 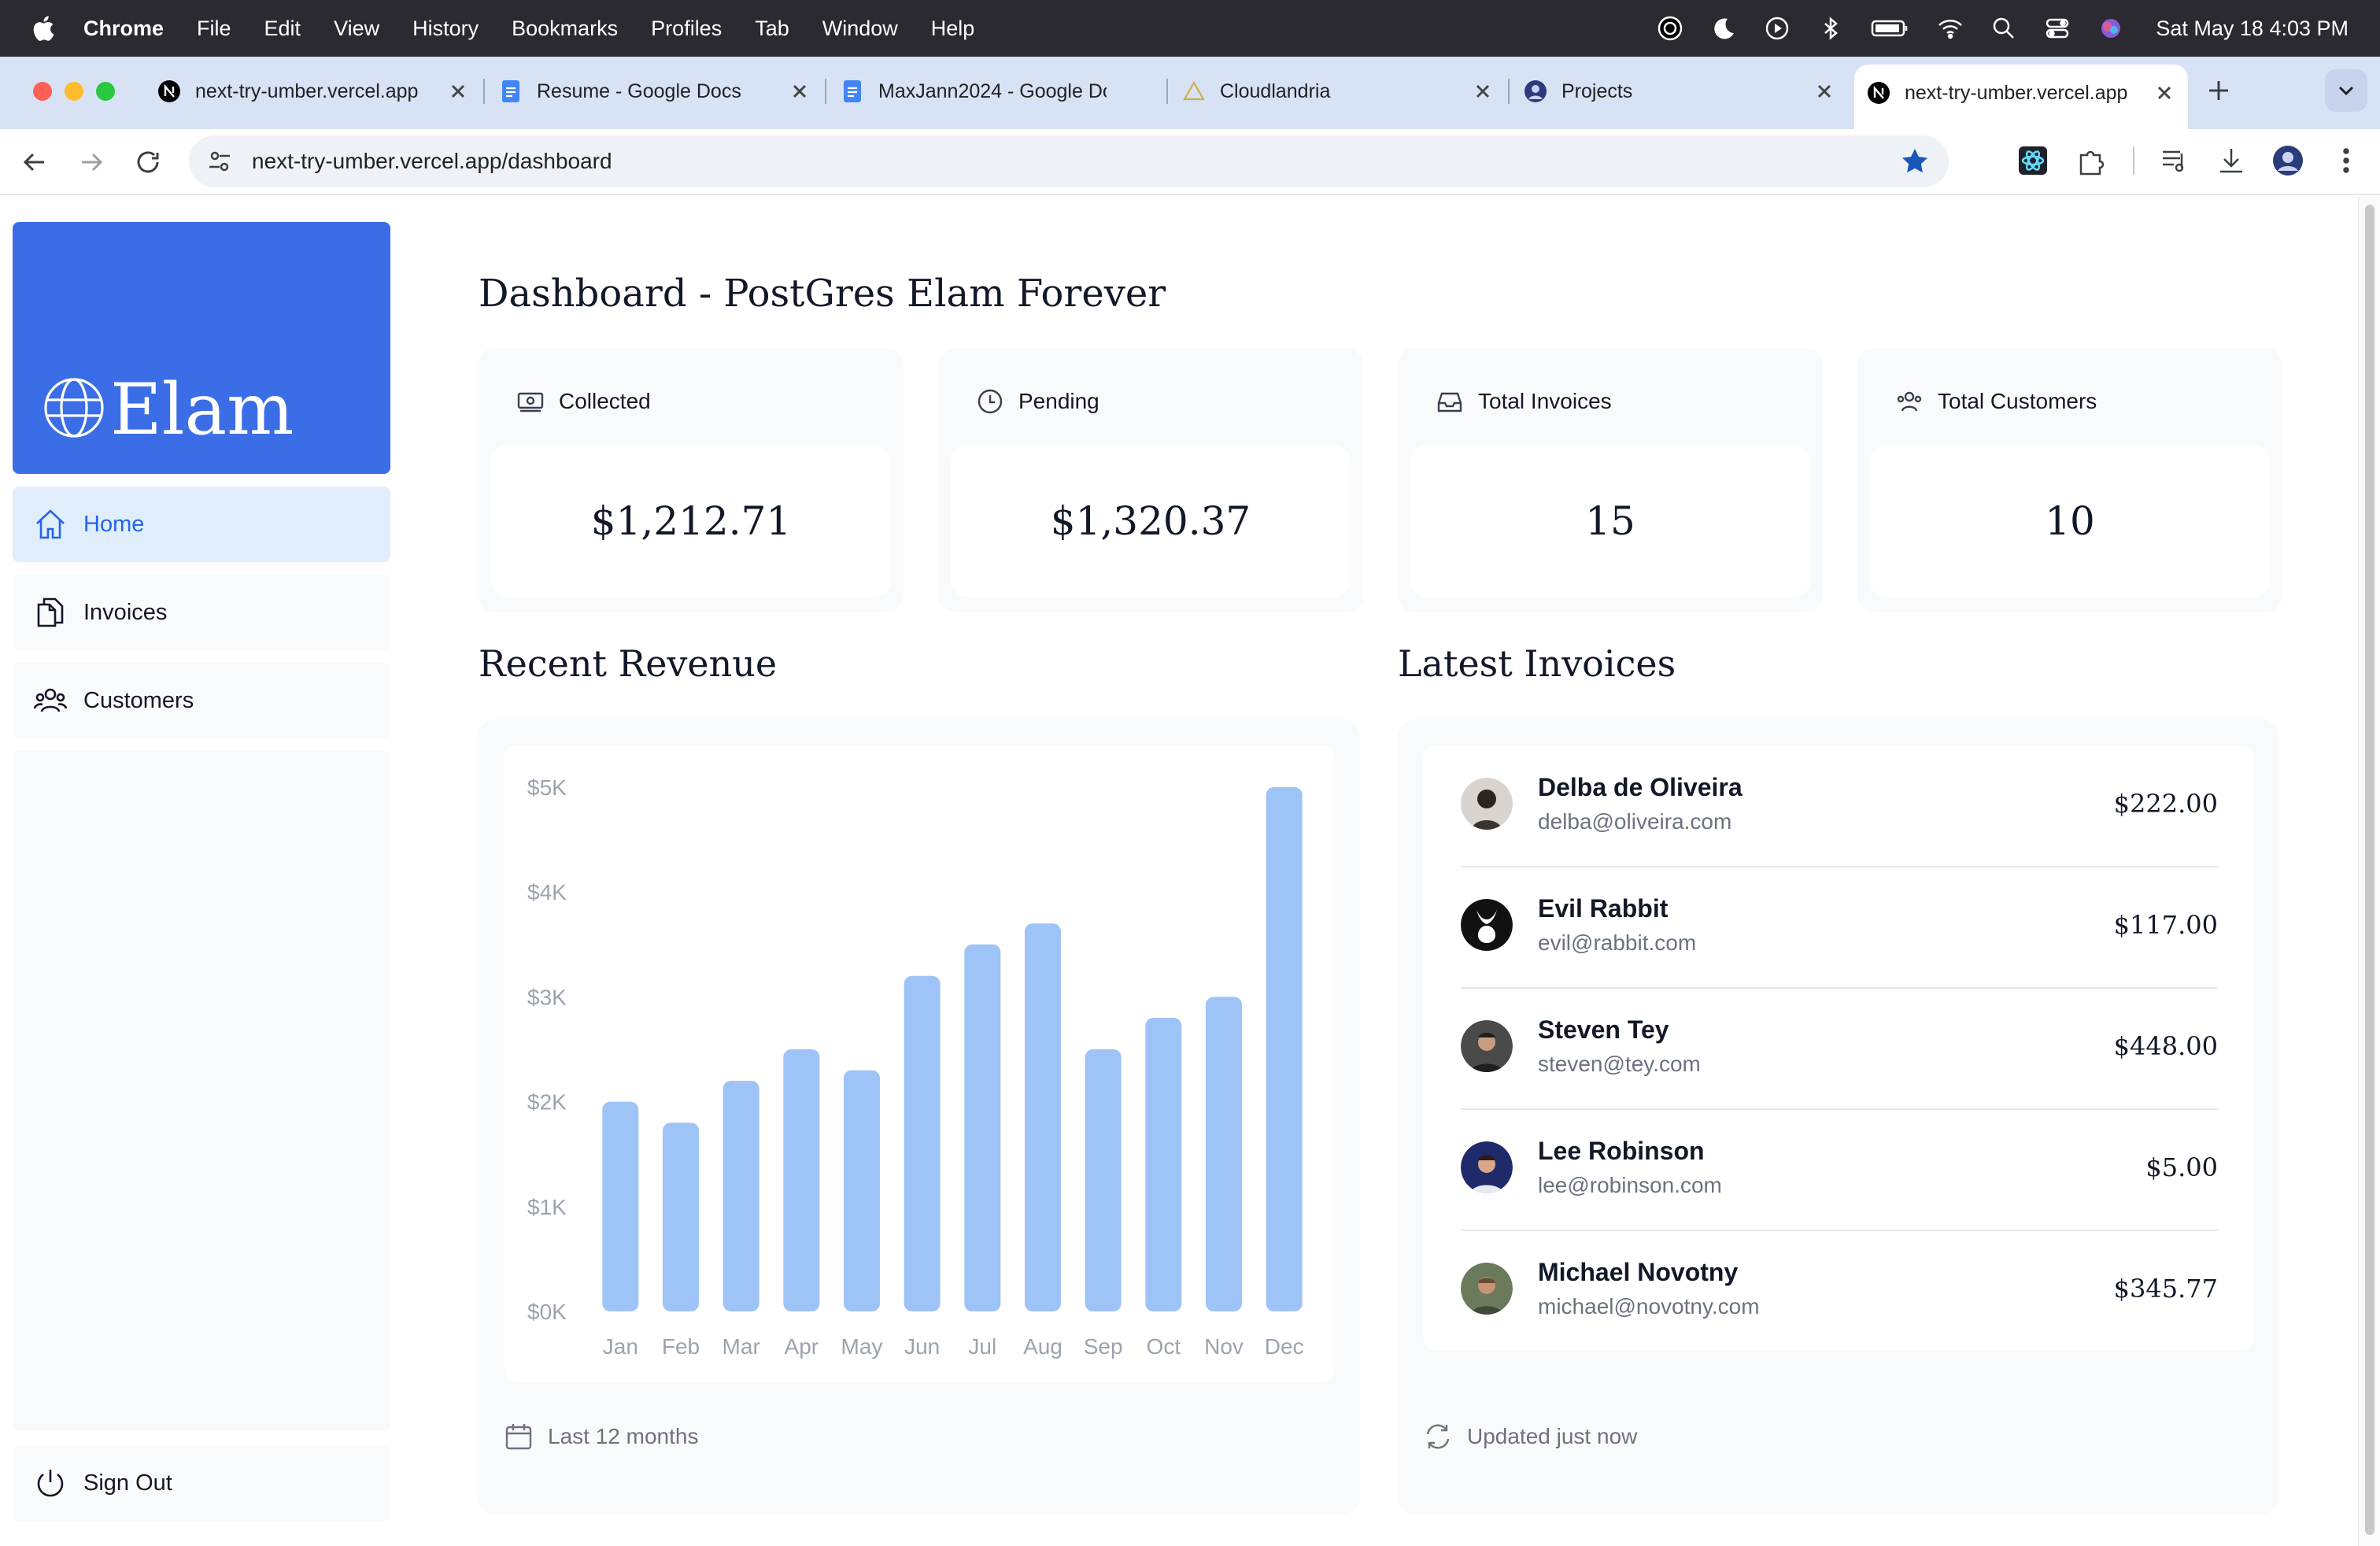 What do you see at coordinates (1839, 926) in the screenshot?
I see `invoice-row: Evil Rabbit evil@rabbit.com $117.00` at bounding box center [1839, 926].